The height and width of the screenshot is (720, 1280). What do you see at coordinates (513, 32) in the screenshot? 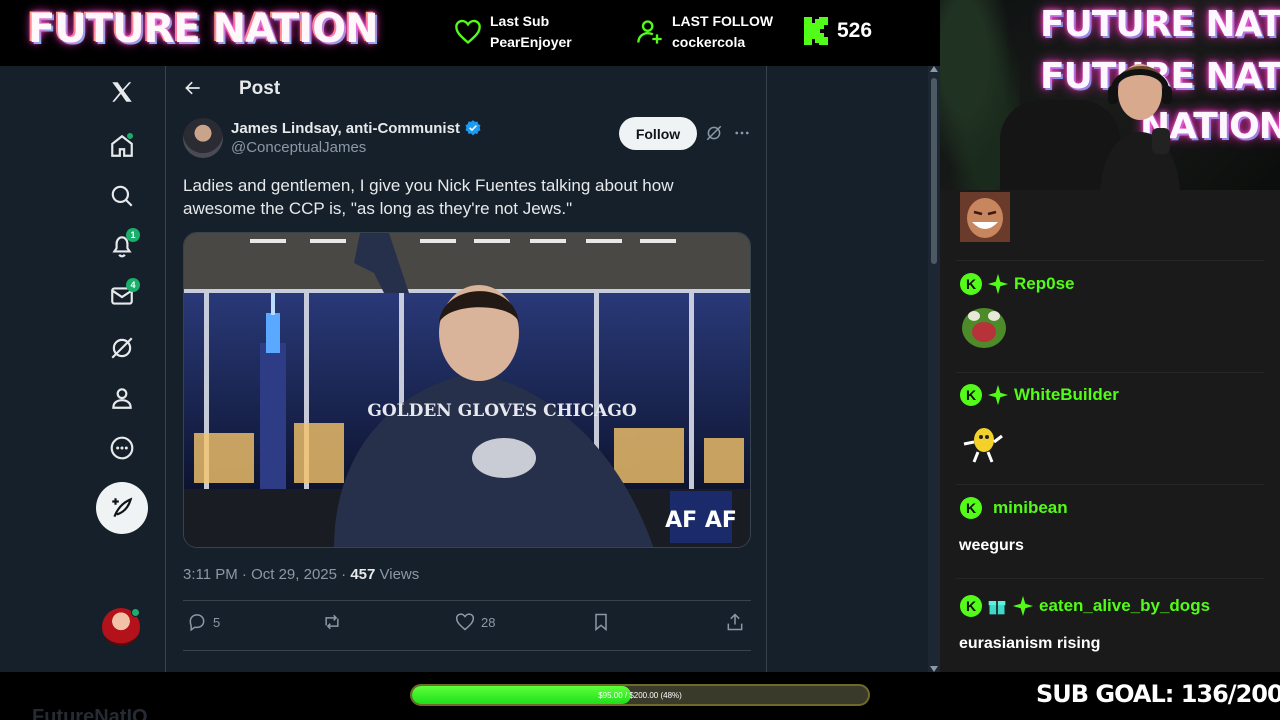
I see `last-sub-widget: Last Sub PearEnjoyer` at bounding box center [513, 32].